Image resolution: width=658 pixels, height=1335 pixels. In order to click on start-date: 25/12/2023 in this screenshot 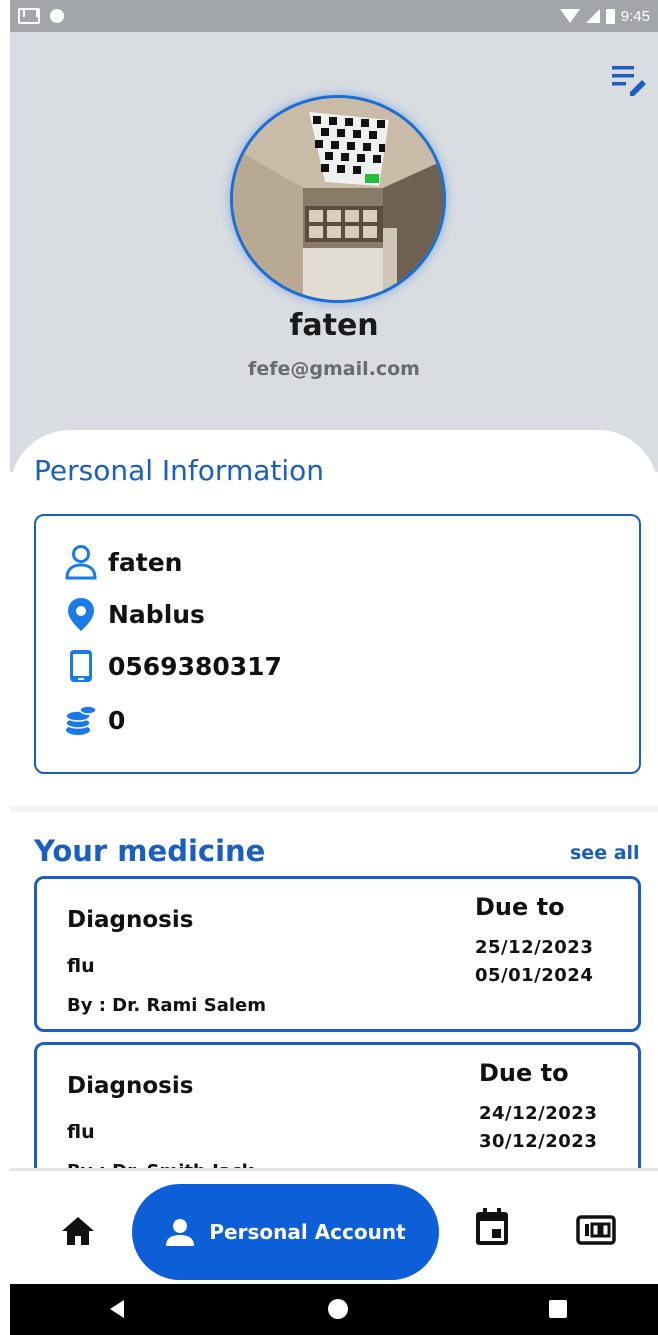, I will do `click(534, 947)`.